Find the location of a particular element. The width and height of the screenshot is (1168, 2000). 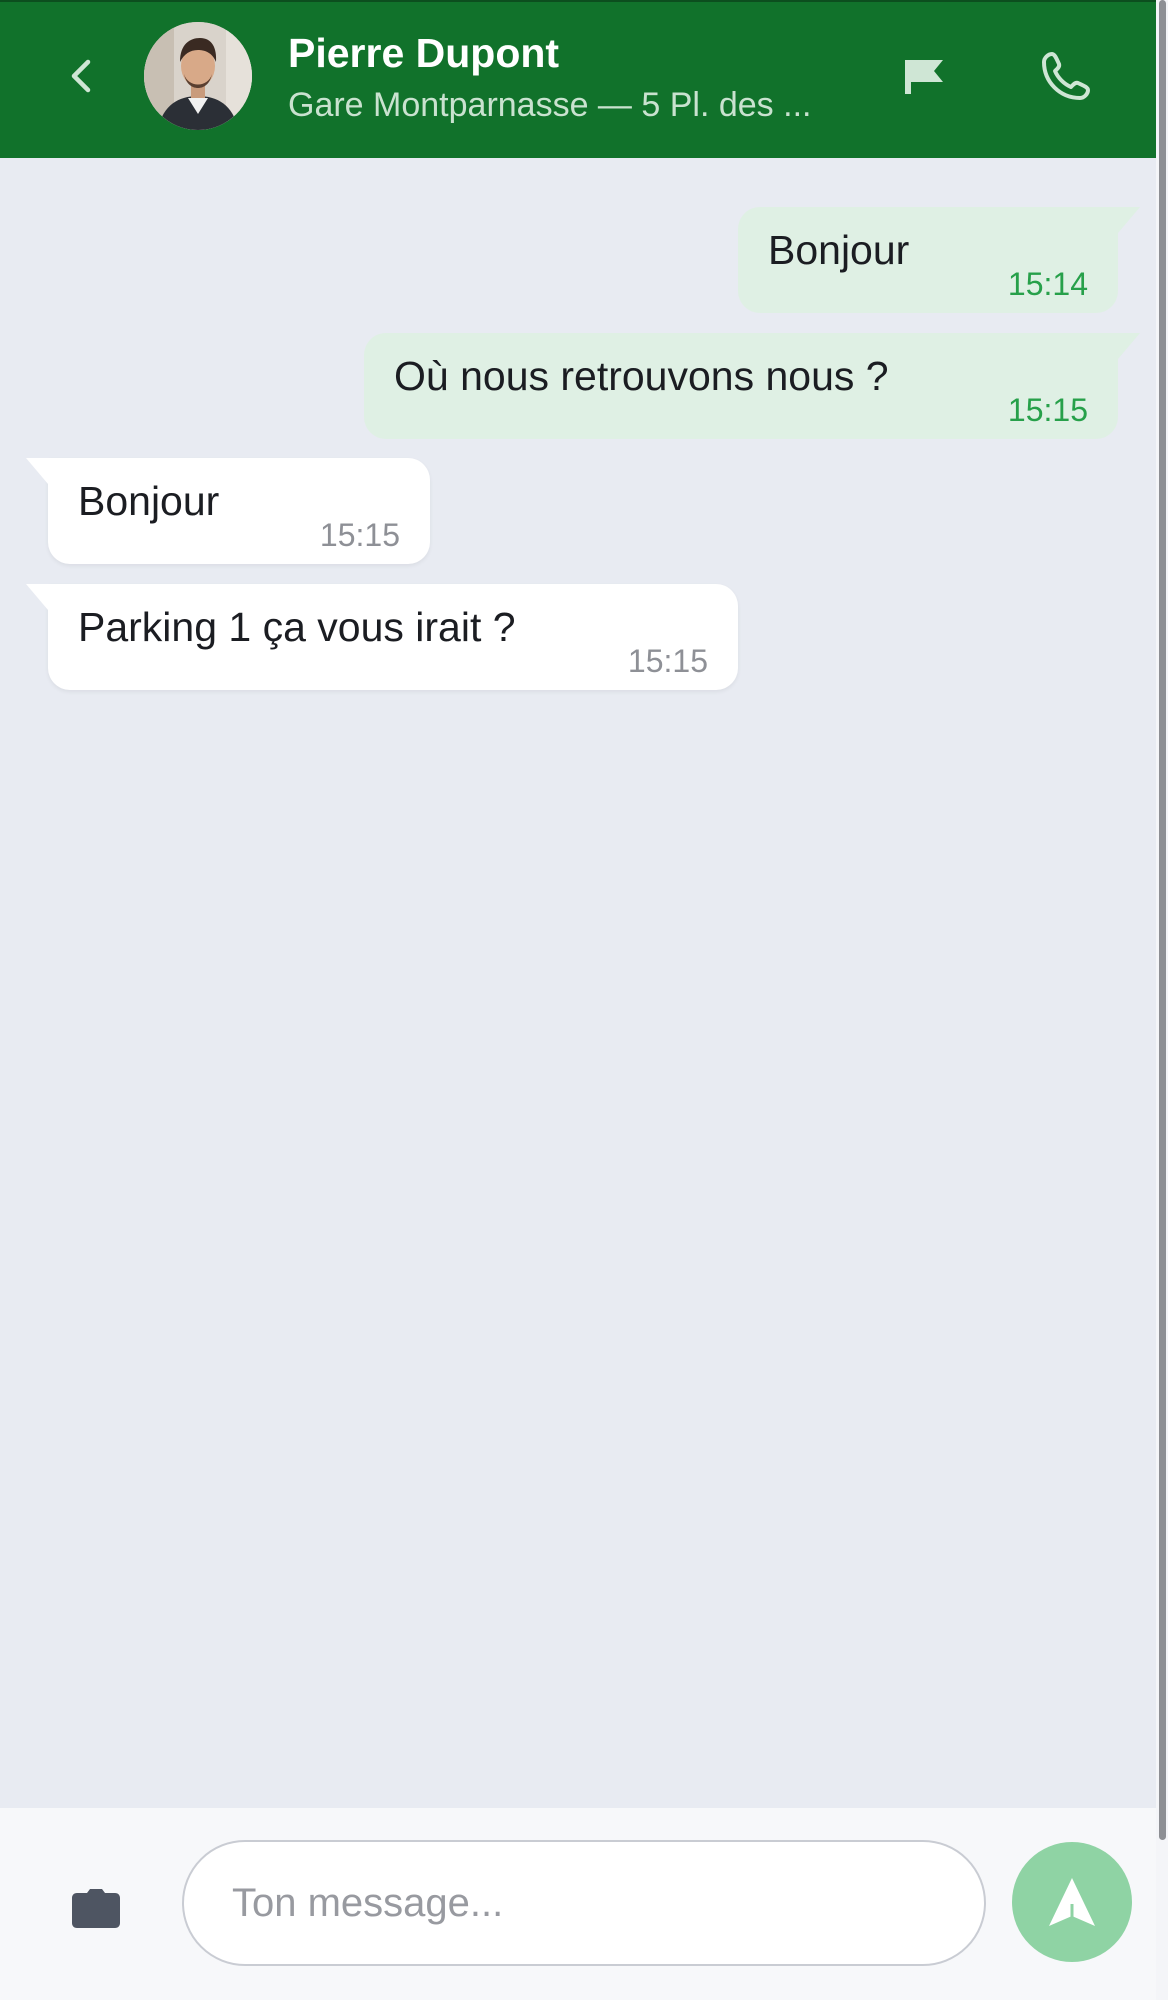

avatar is located at coordinates (198, 76).